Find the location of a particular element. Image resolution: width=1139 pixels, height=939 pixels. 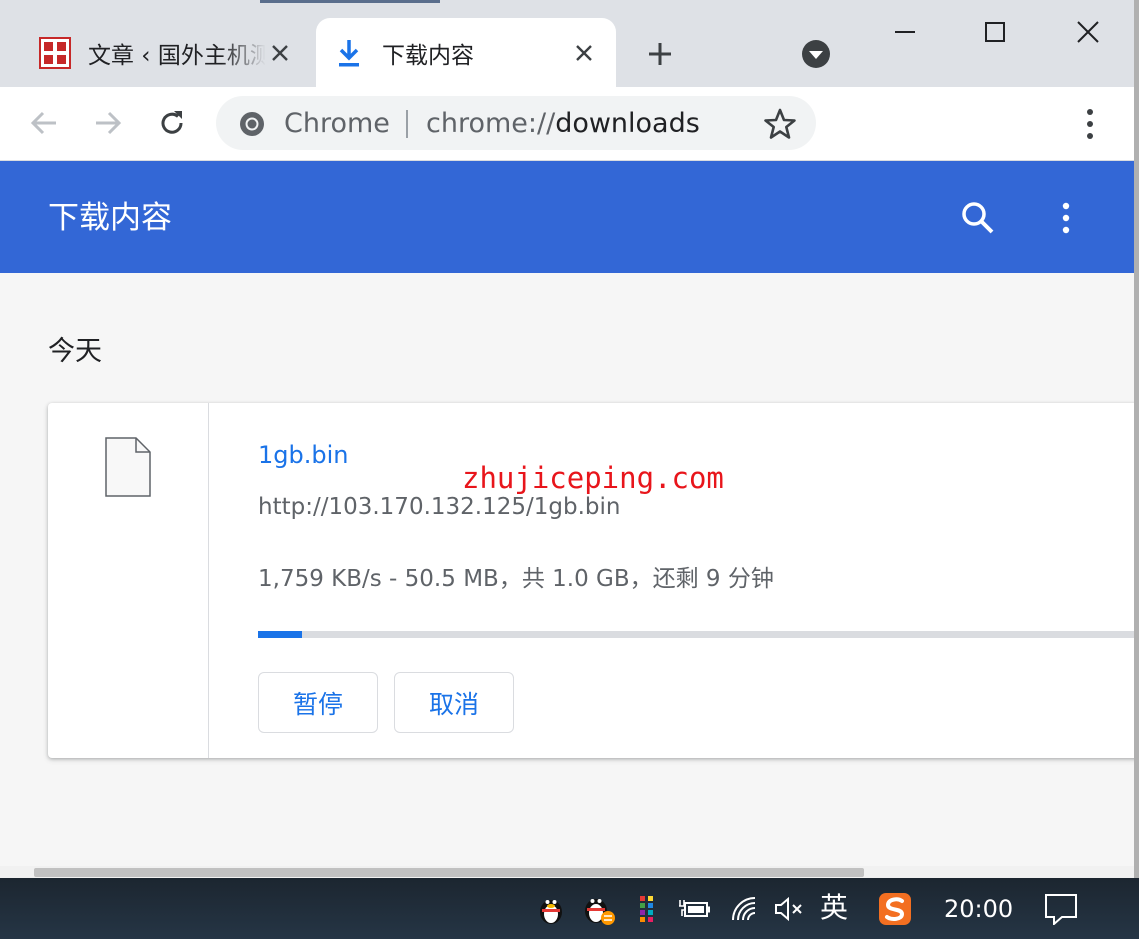

qq-penguin-icon is located at coordinates (551, 909).